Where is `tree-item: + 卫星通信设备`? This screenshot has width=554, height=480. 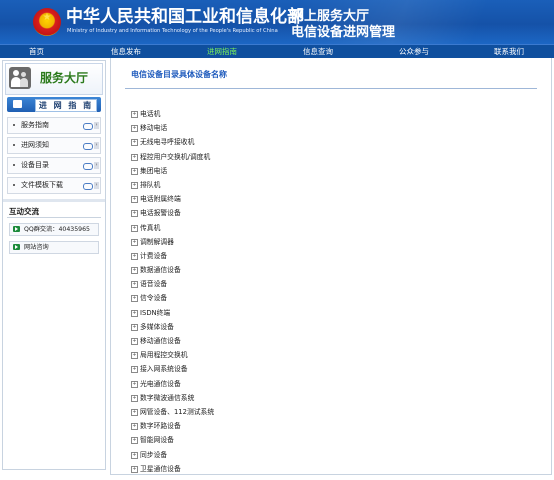 tree-item: + 卫星通信设备 is located at coordinates (331, 469).